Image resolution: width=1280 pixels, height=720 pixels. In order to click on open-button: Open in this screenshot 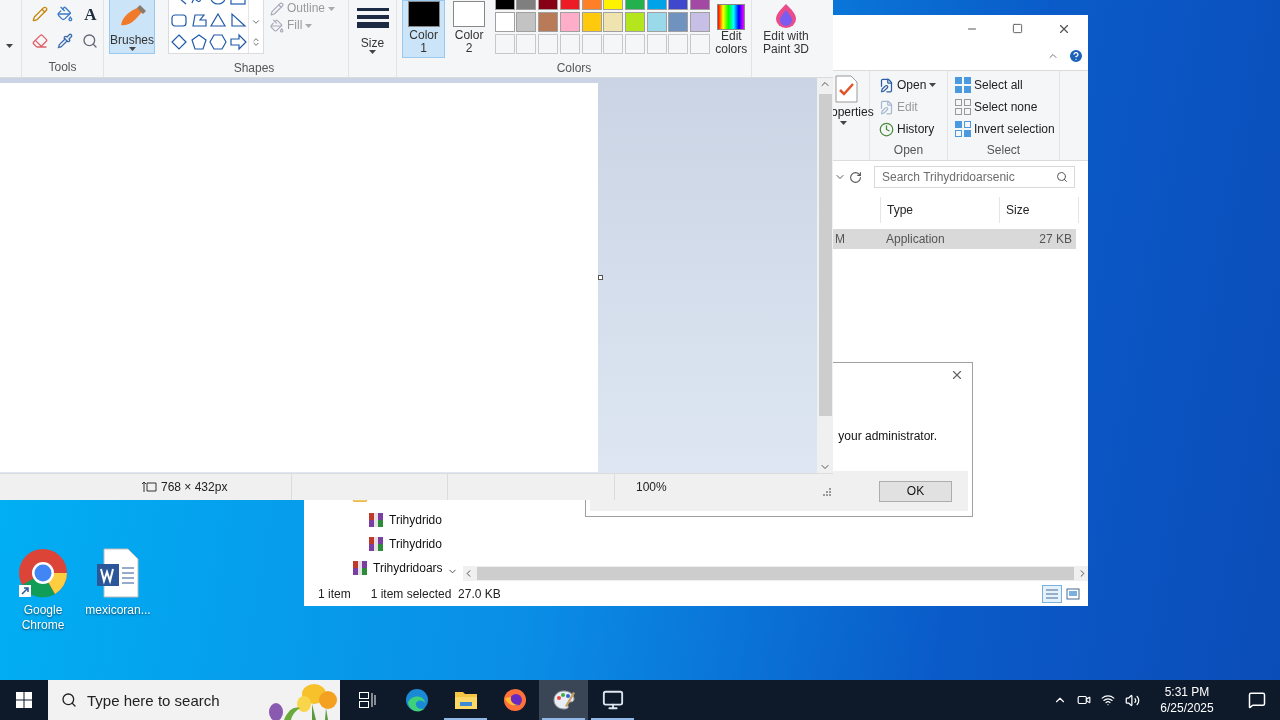, I will do `click(912, 85)`.